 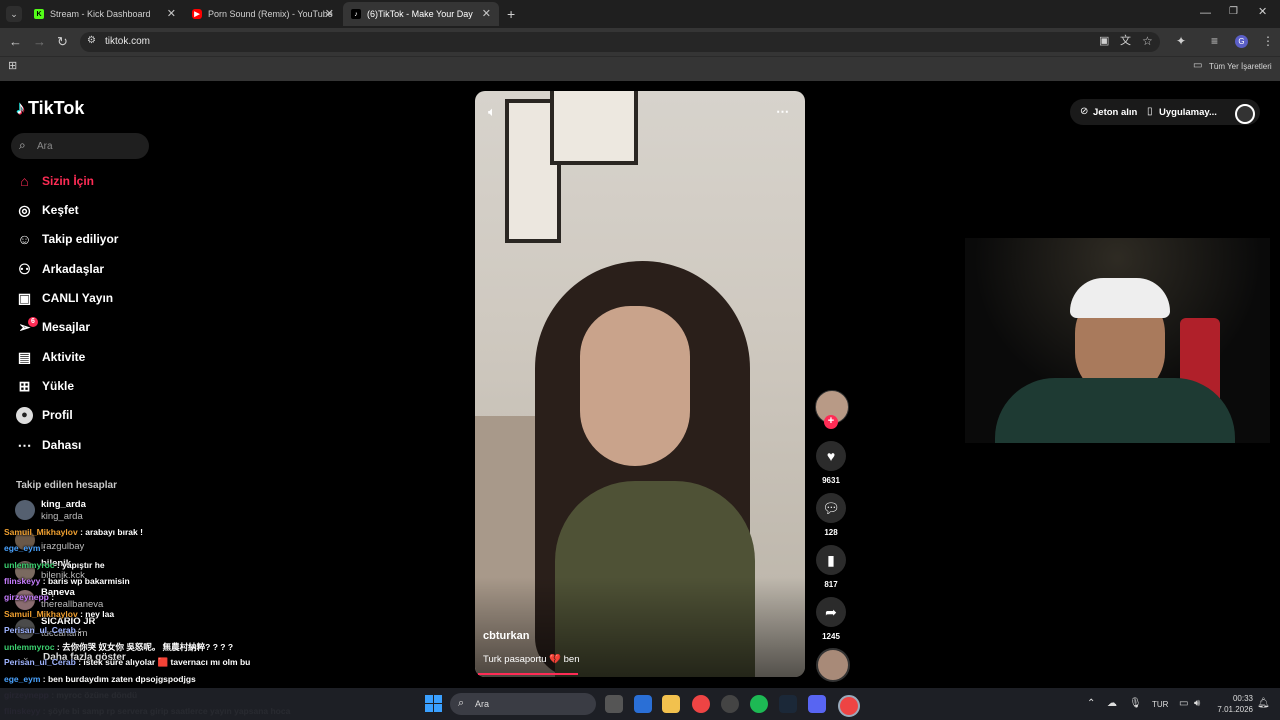 I want to click on nav-upload: ⊞ Yükle, so click(x=45, y=386).